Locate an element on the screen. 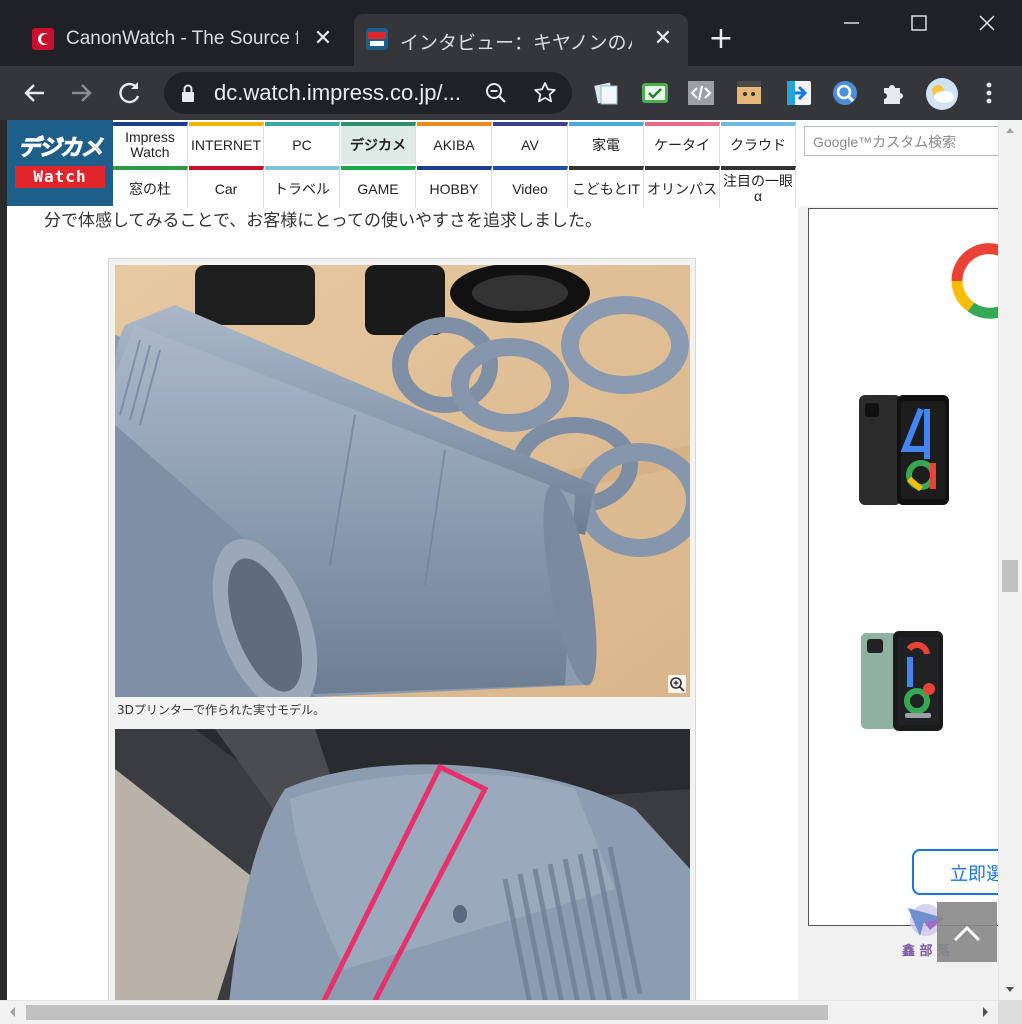 The width and height of the screenshot is (1022, 1024). canonwatch-favicon-icon is located at coordinates (43, 39).